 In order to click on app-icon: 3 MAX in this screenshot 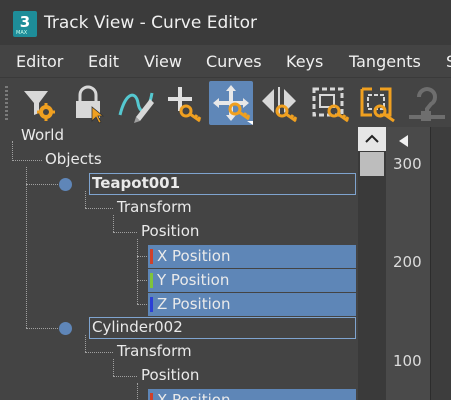, I will do `click(25, 24)`.